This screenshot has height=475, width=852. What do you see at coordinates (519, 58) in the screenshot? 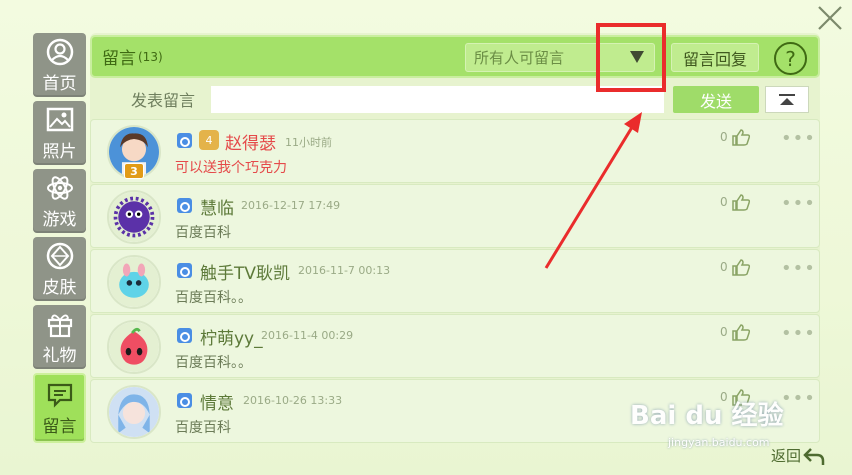
I see `dropdown-selected-value: 所有人可留言` at bounding box center [519, 58].